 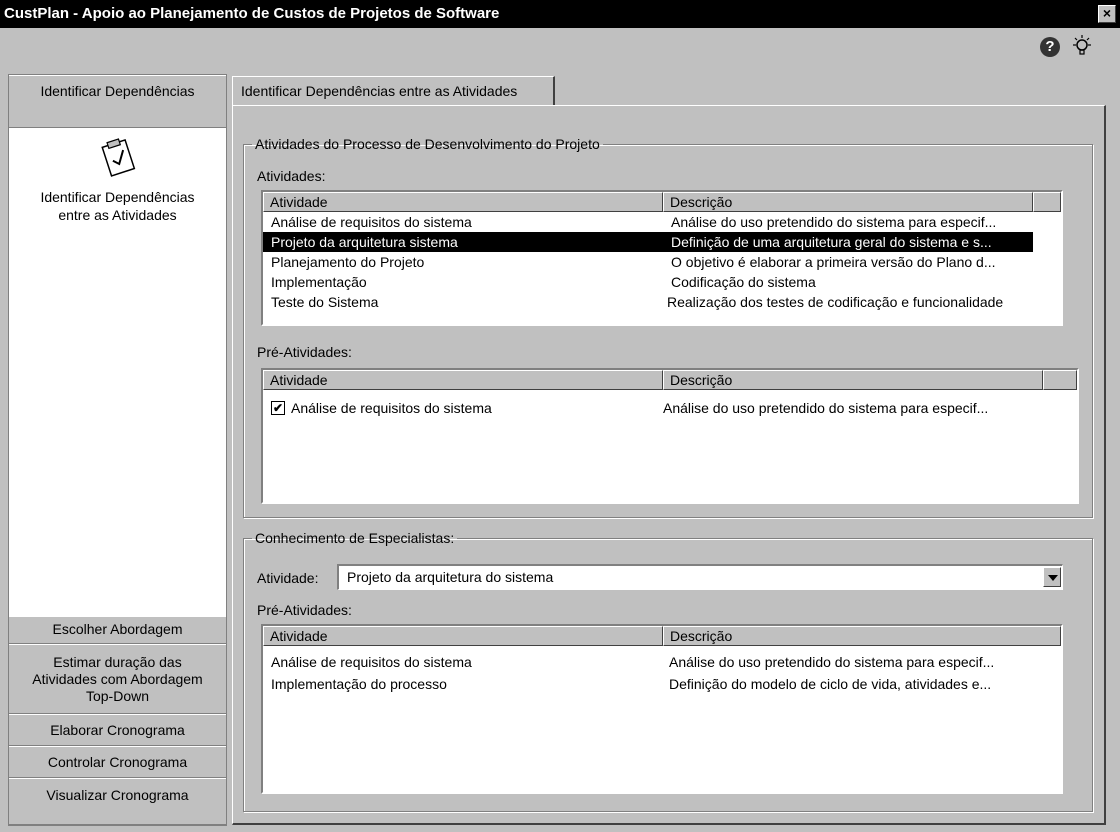 I want to click on sidebar-item-label: Atividades com Abordagem, so click(x=117, y=679).